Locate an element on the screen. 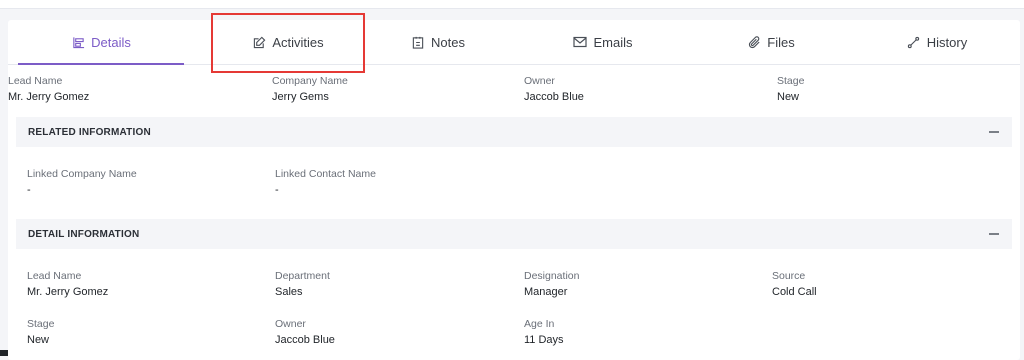 This screenshot has height=360, width=1024. top-bar is located at coordinates (512, 4).